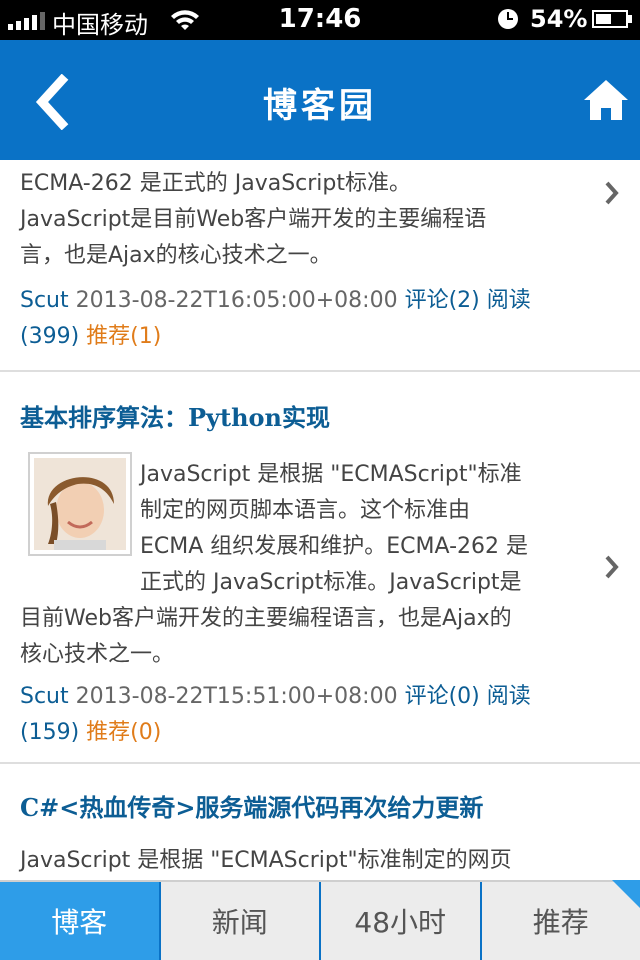  I want to click on post-summary-line: 正式的 JavaScript标准。JavaScript是, so click(331, 582).